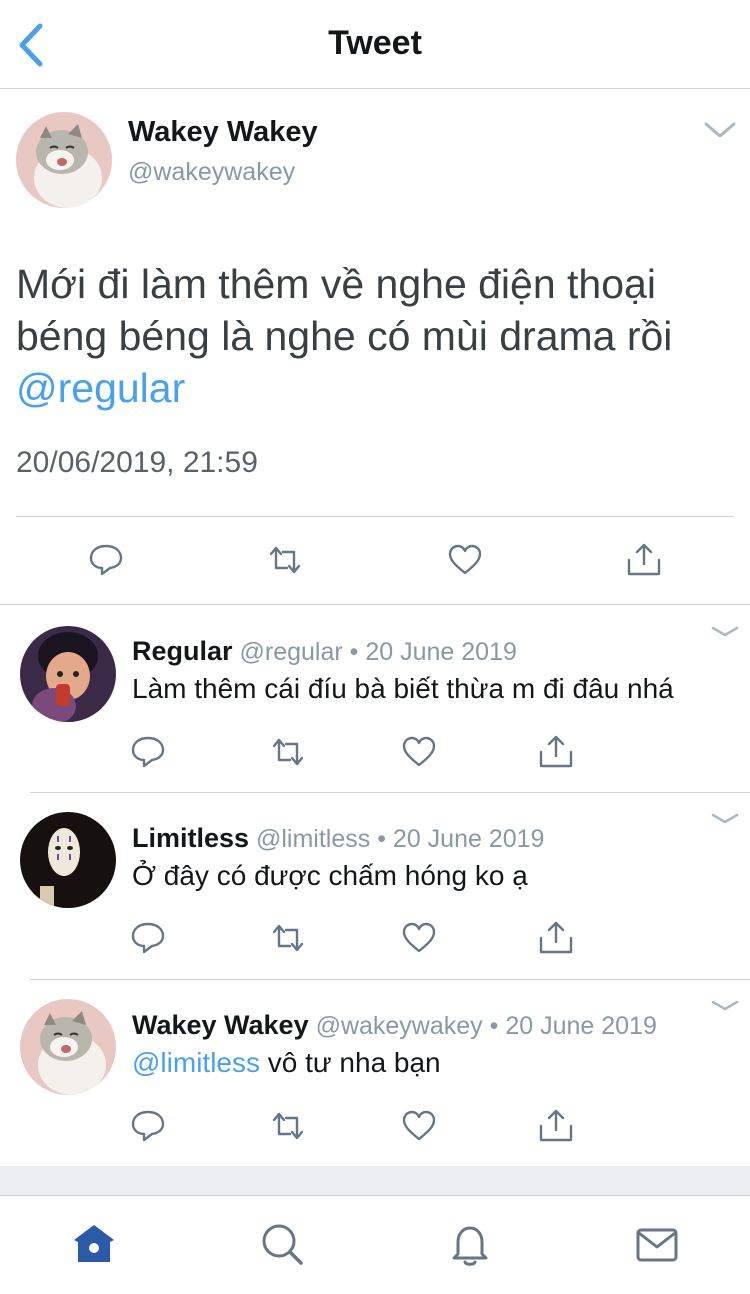 This screenshot has height=1294, width=750. Describe the element at coordinates (282, 1244) in the screenshot. I see `search-icon` at that location.